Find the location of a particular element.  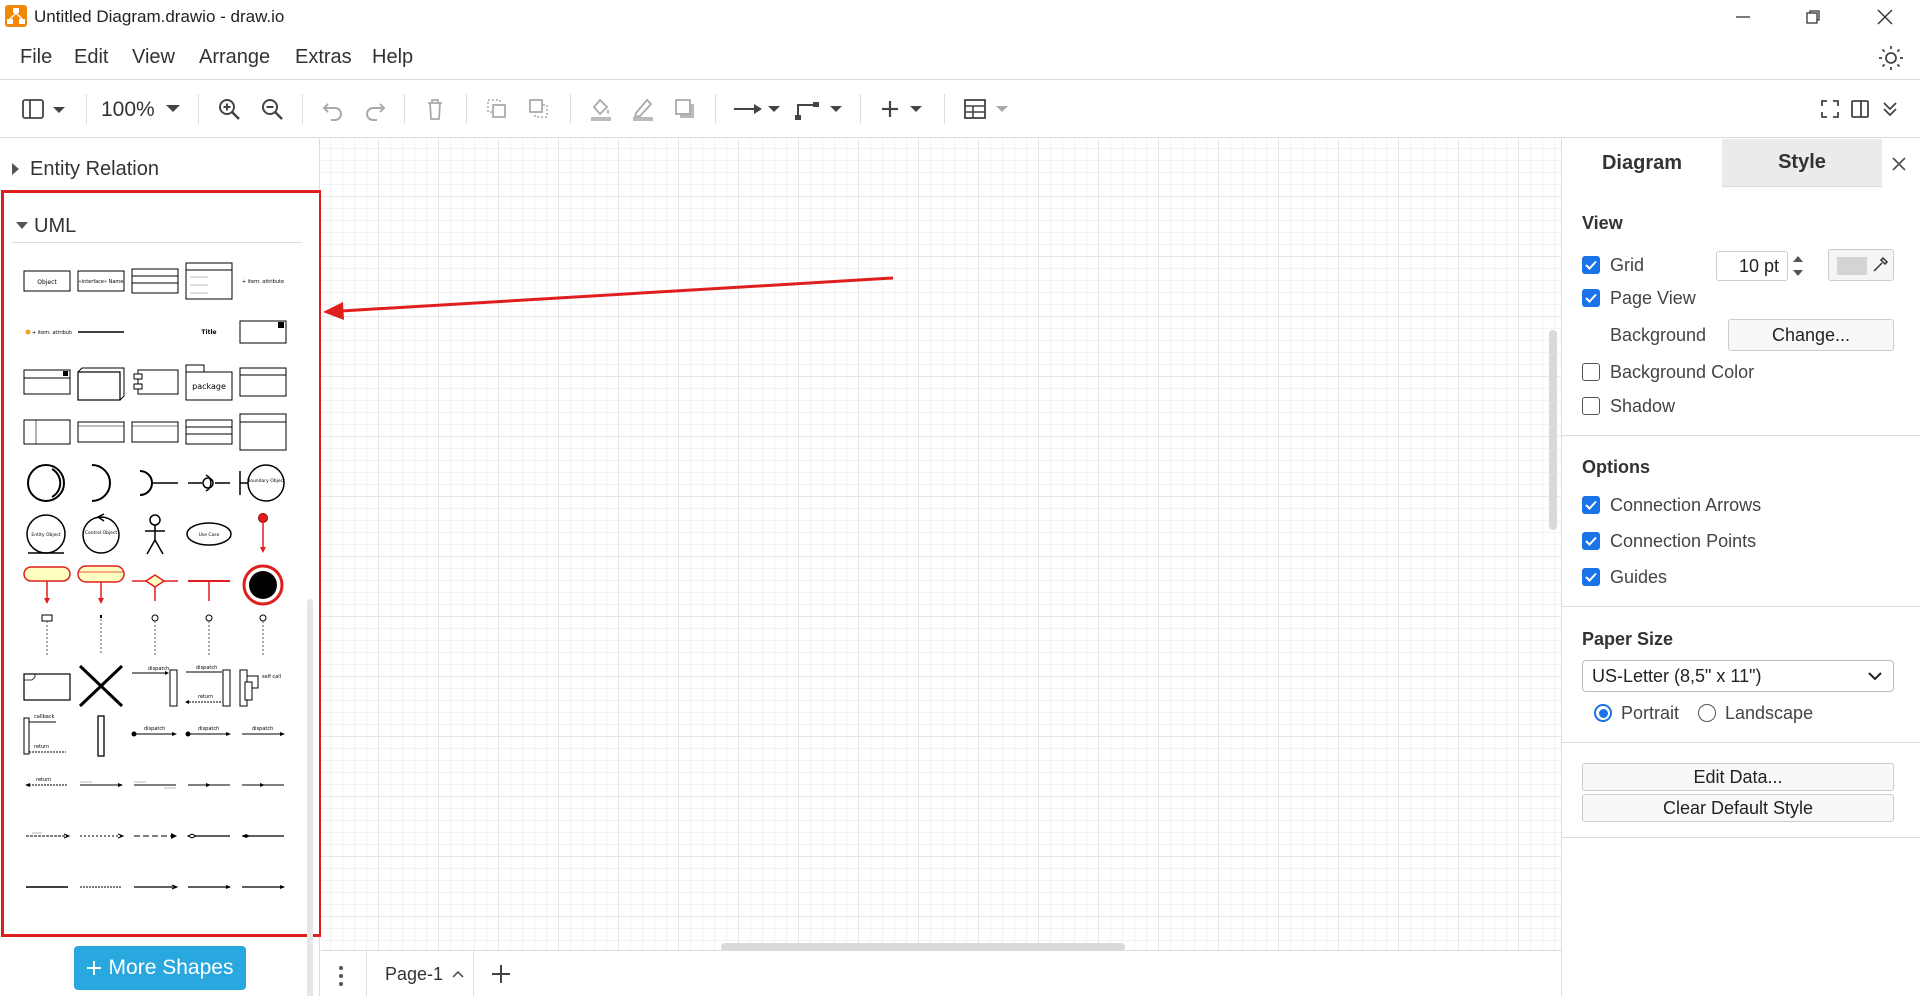

connection-points-option: Connection Points is located at coordinates (1669, 541).